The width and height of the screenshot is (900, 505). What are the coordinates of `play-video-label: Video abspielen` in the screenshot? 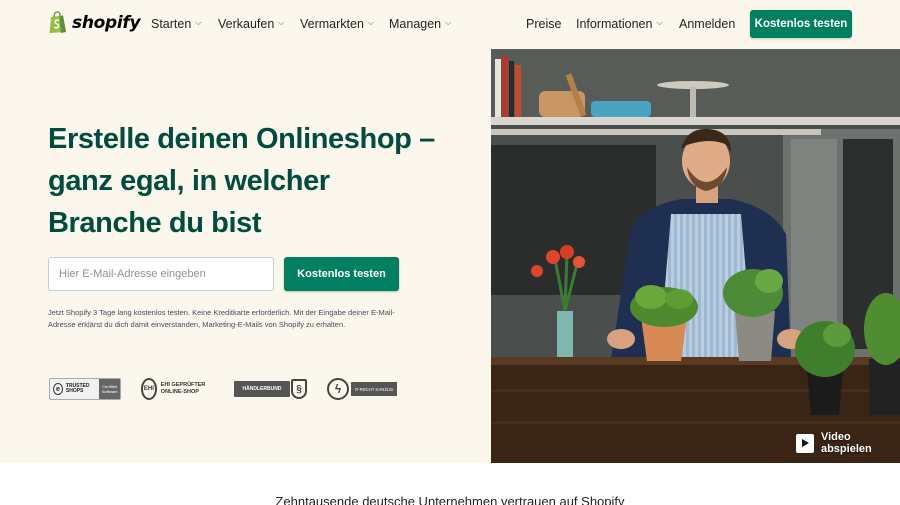 It's located at (846, 443).